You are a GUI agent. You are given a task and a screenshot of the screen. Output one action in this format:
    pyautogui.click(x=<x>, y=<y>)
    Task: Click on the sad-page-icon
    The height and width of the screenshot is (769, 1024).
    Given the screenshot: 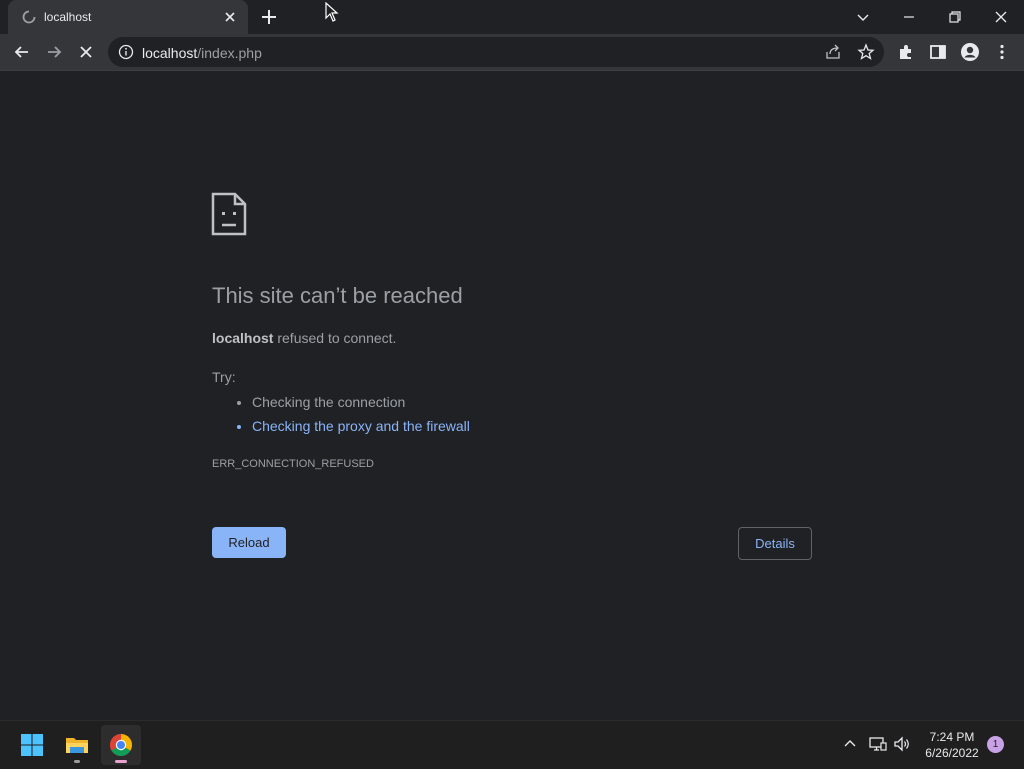 What is the action you would take?
    pyautogui.click(x=229, y=214)
    